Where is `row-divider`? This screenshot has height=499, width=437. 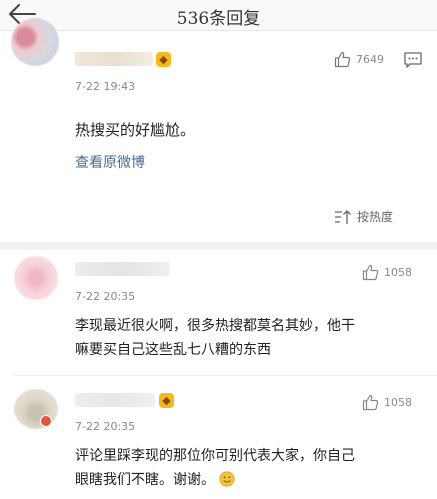 row-divider is located at coordinates (225, 375).